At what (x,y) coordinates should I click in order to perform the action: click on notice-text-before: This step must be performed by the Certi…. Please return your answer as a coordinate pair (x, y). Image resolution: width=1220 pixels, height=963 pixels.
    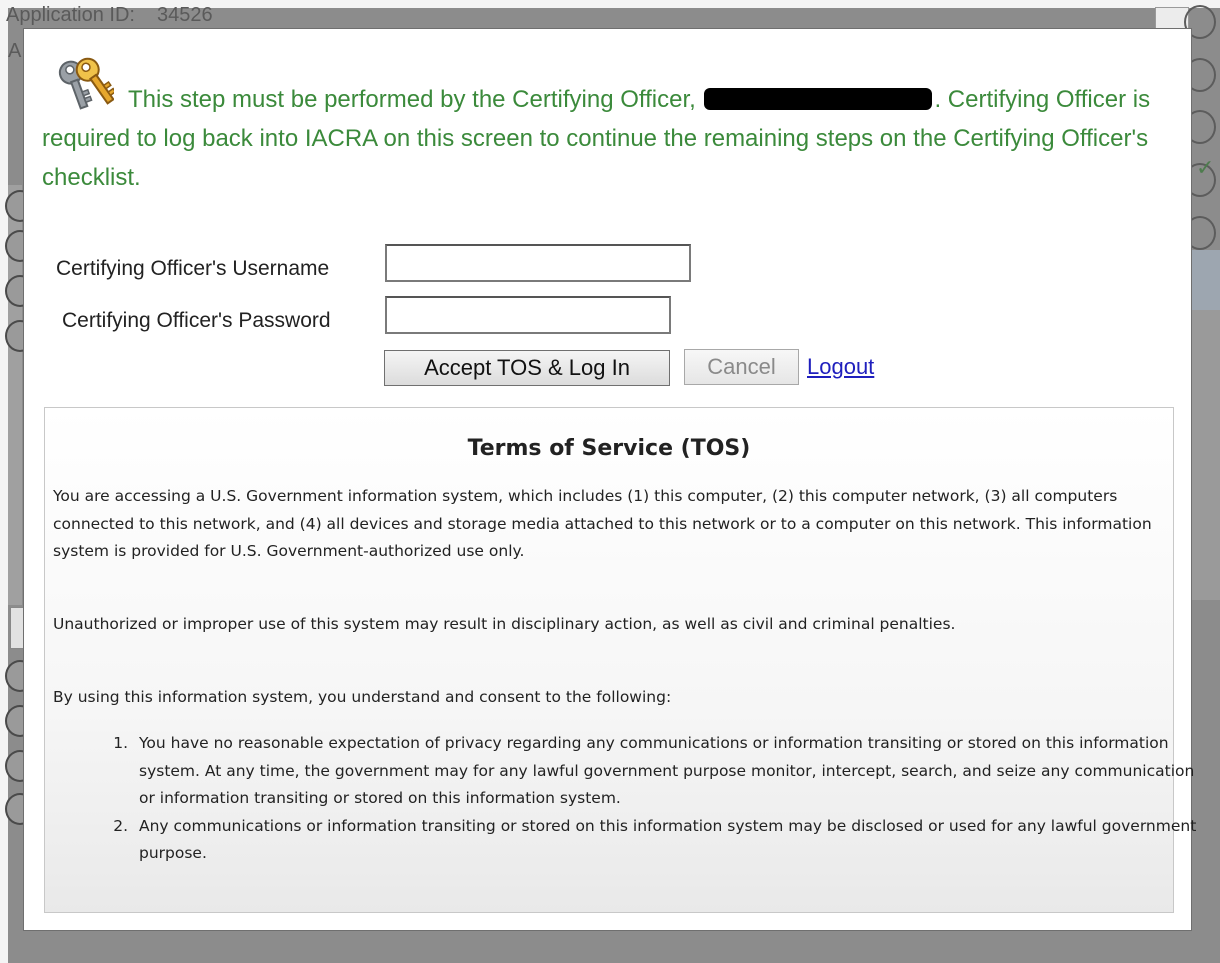
    Looking at the image, I should click on (412, 99).